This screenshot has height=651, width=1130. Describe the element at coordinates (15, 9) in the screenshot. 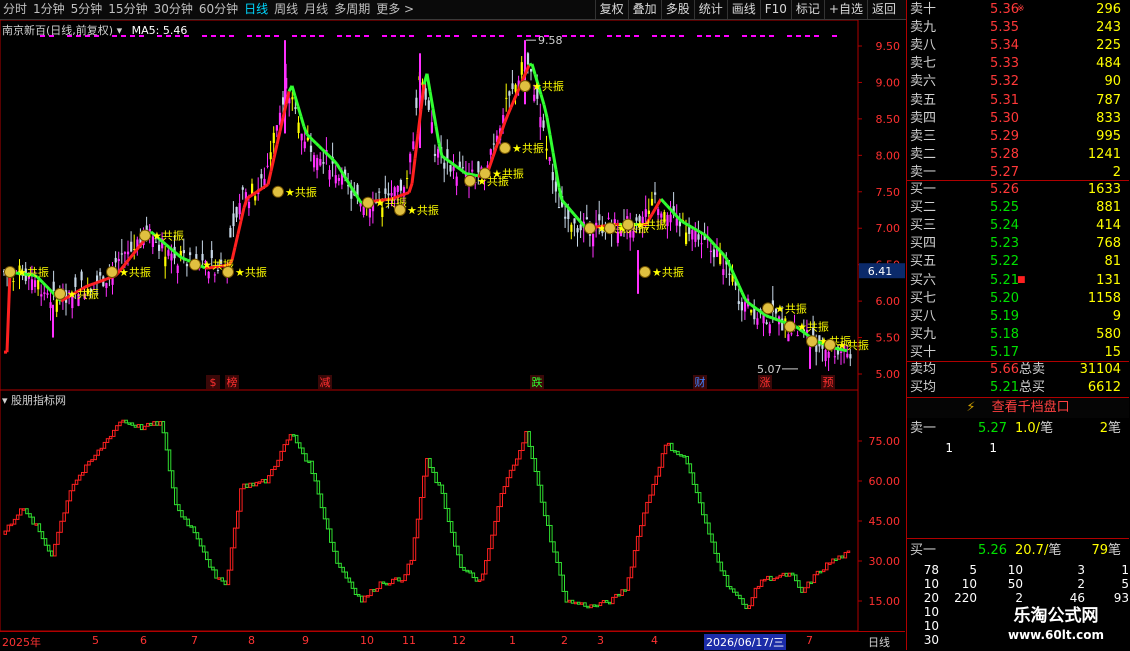

I see `period-tab: 分时` at that location.